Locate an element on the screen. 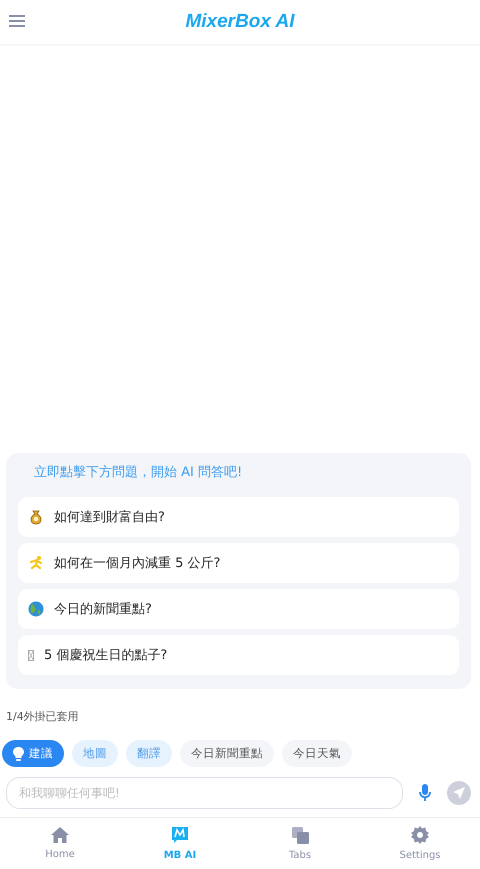  suggestion-chip: 今日新聞重點 is located at coordinates (227, 753).